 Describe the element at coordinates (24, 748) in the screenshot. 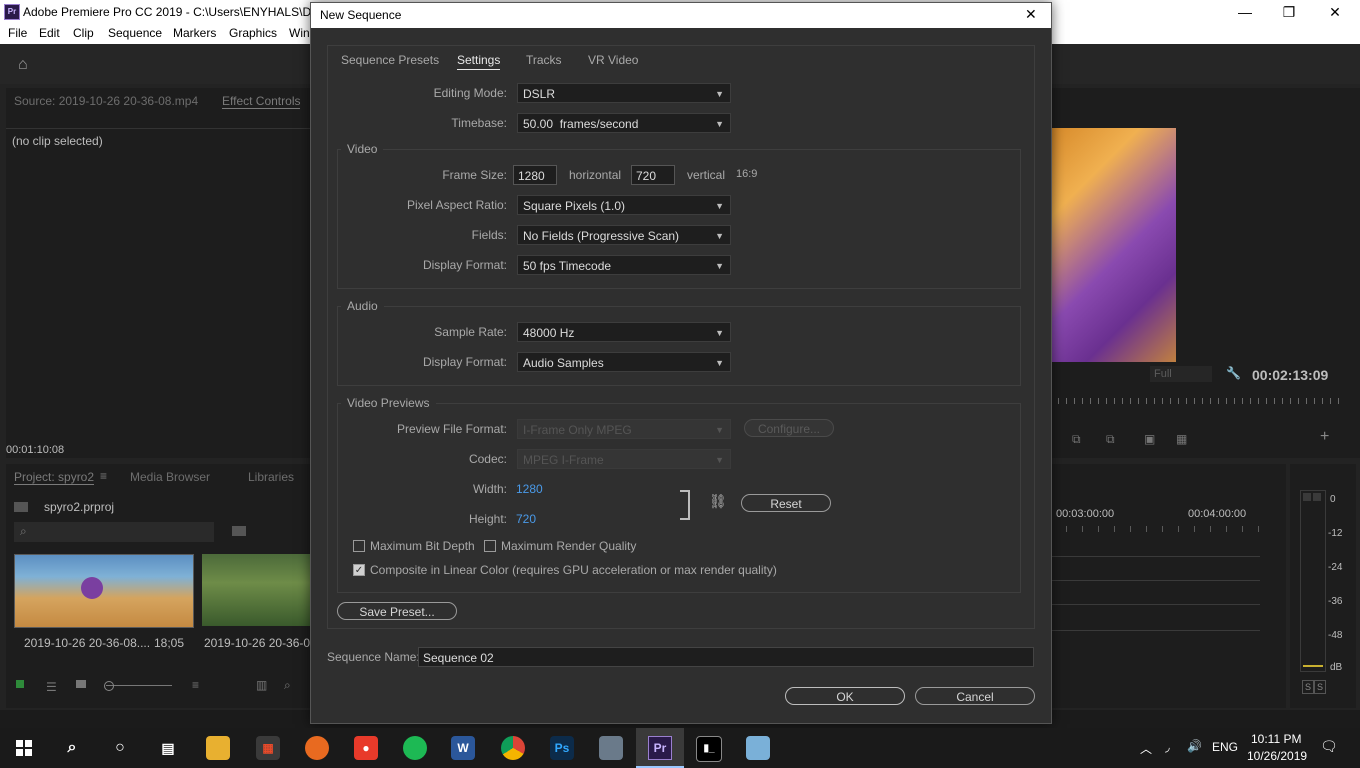

I see `windows-start-icon` at that location.